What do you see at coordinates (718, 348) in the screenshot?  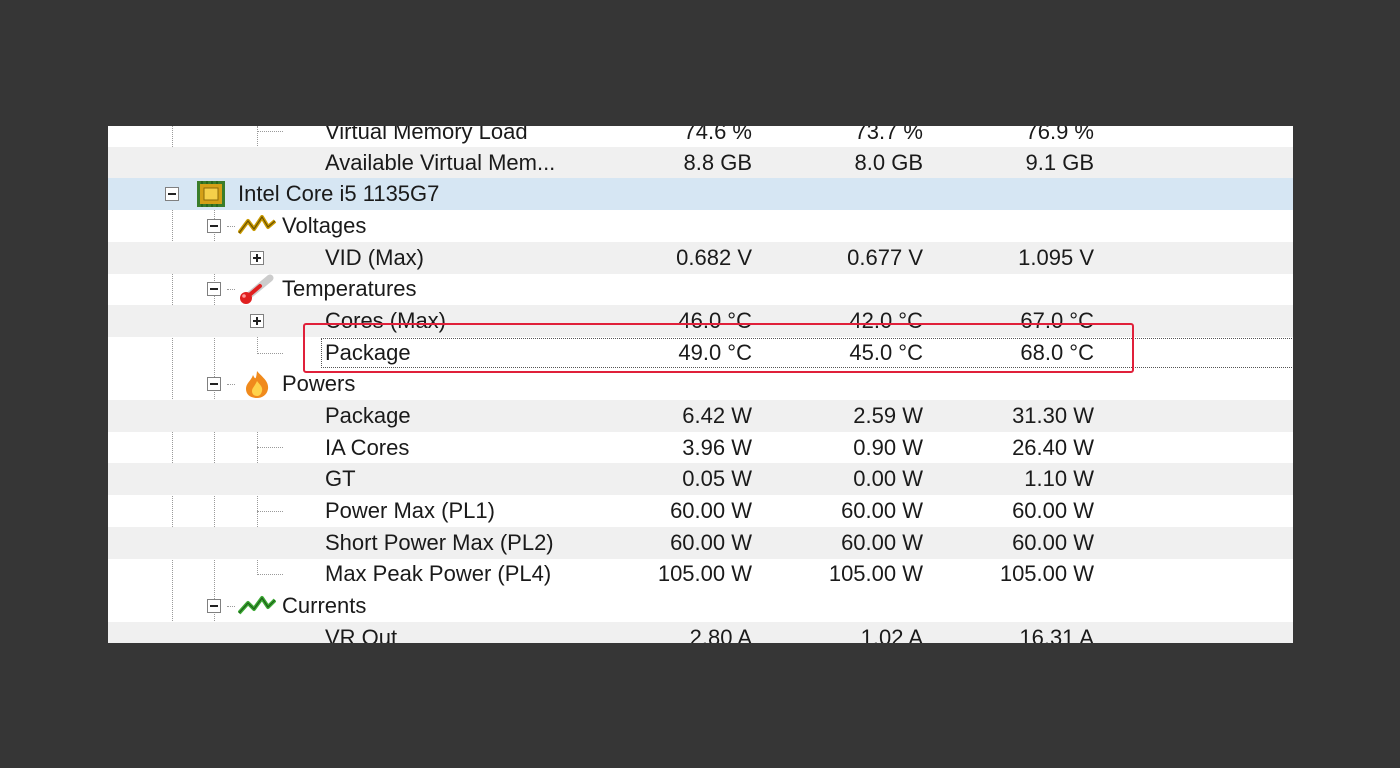 I see `highlight-annotation` at bounding box center [718, 348].